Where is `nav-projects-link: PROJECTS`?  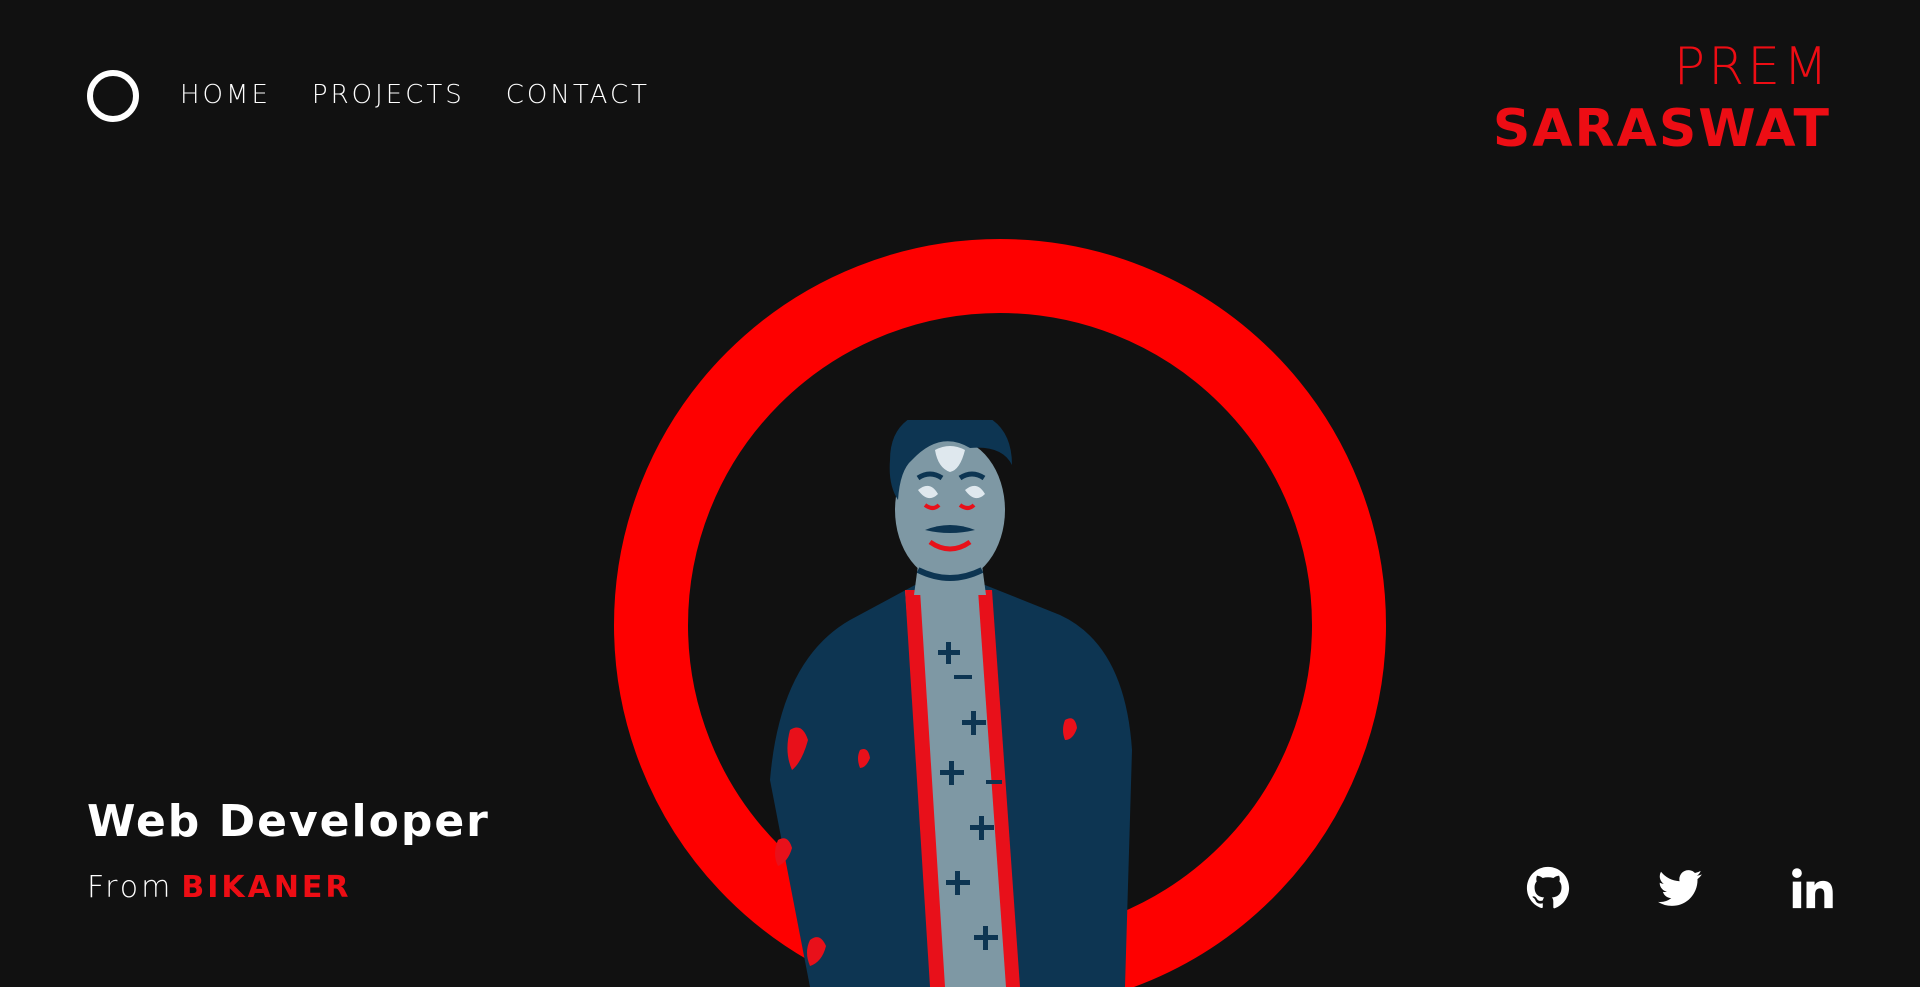 nav-projects-link: PROJECTS is located at coordinates (388, 95).